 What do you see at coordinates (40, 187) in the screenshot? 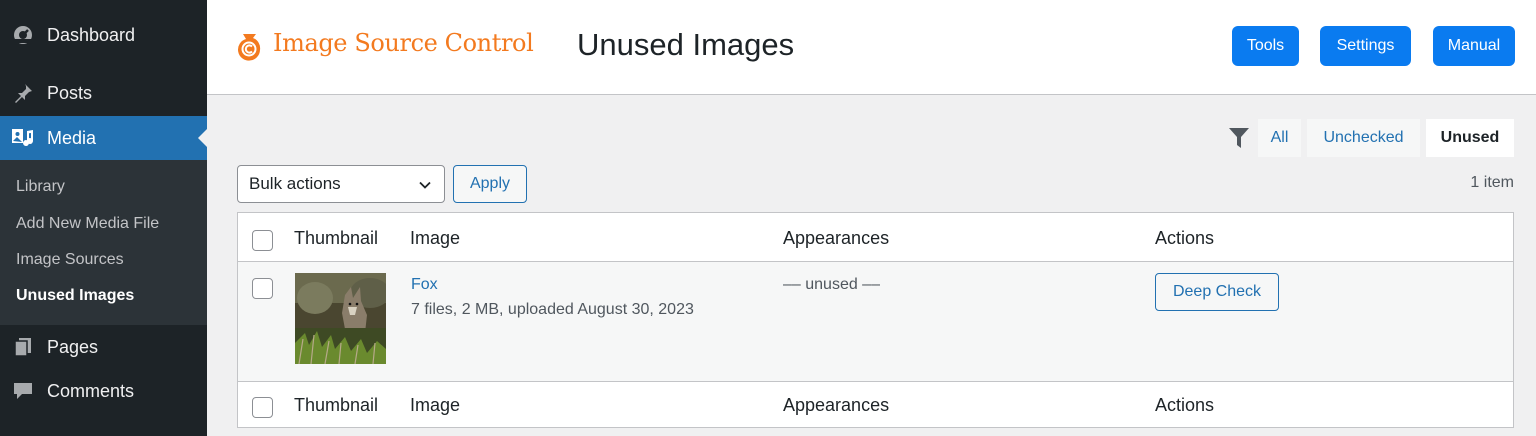
I see `submenu-item-library: Library` at bounding box center [40, 187].